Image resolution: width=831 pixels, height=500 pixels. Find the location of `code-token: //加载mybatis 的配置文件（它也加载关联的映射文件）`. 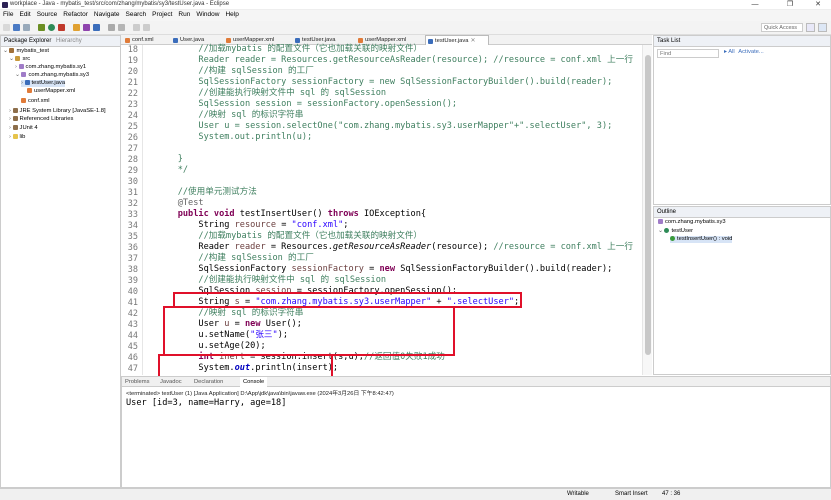

code-token: //加载mybatis 的配置文件（它也加载关联的映射文件） is located at coordinates (290, 236).